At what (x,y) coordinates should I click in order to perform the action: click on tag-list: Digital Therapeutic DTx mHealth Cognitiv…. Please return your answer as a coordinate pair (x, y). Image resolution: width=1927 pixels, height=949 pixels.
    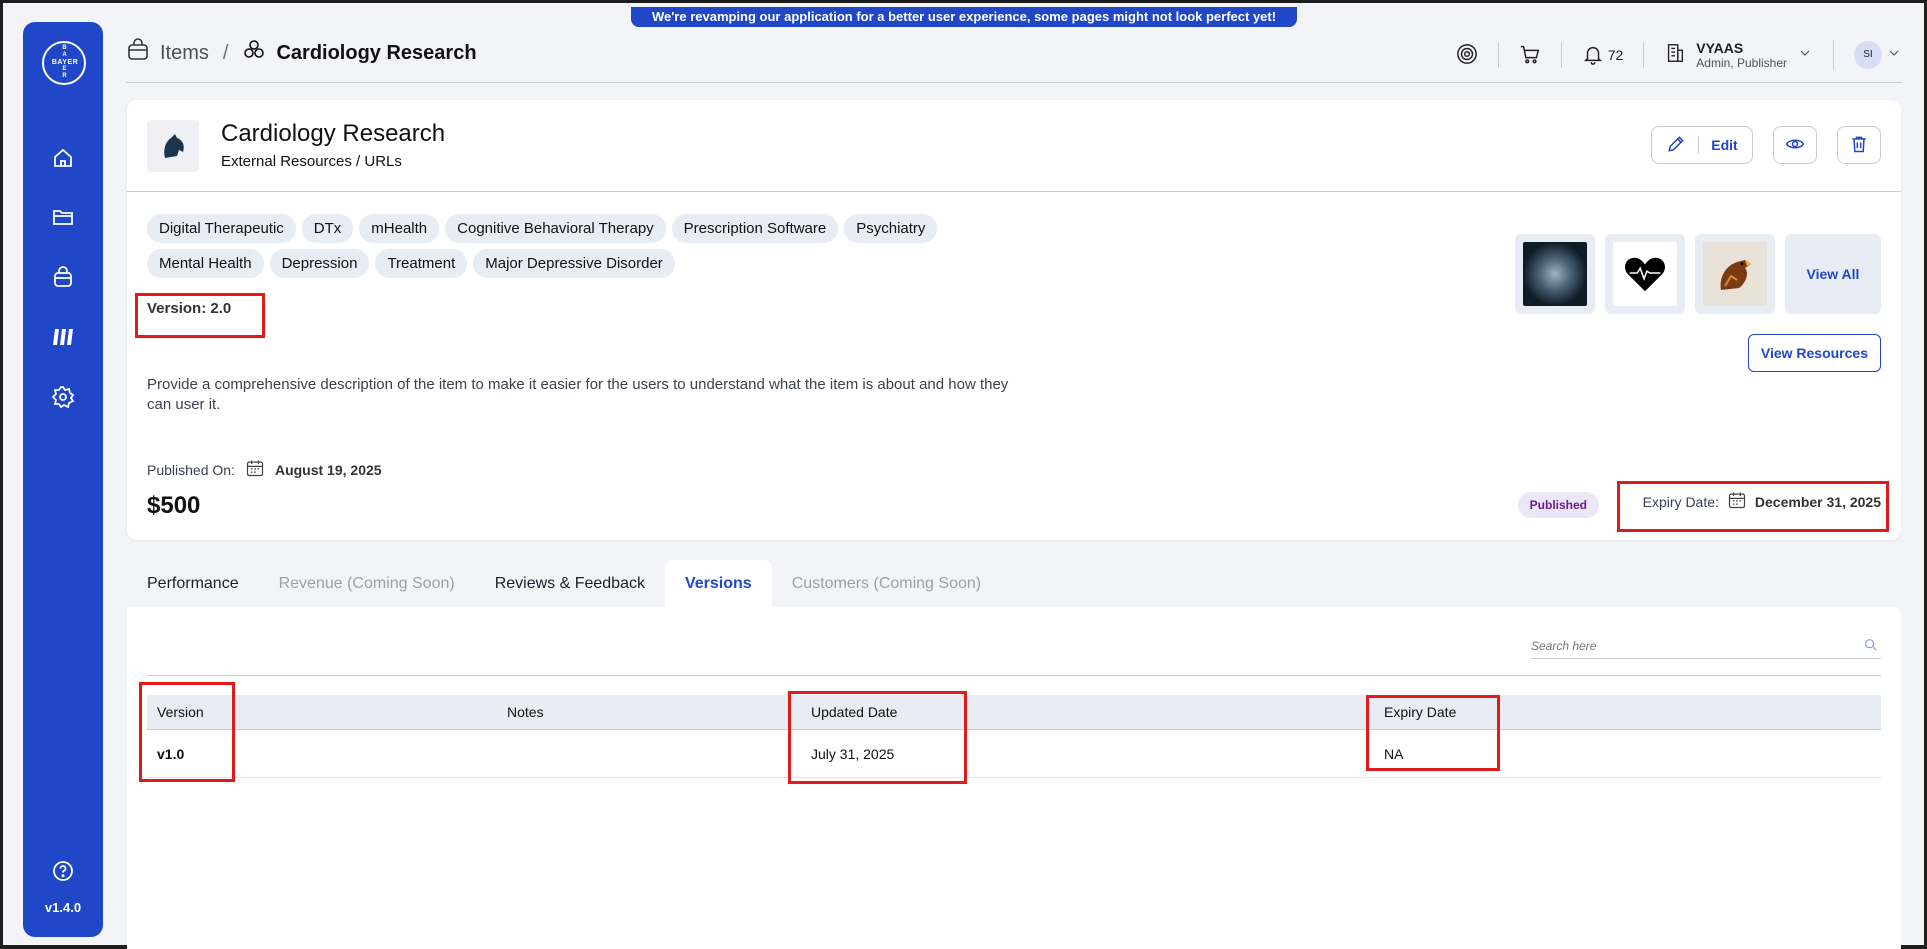
    Looking at the image, I should click on (597, 246).